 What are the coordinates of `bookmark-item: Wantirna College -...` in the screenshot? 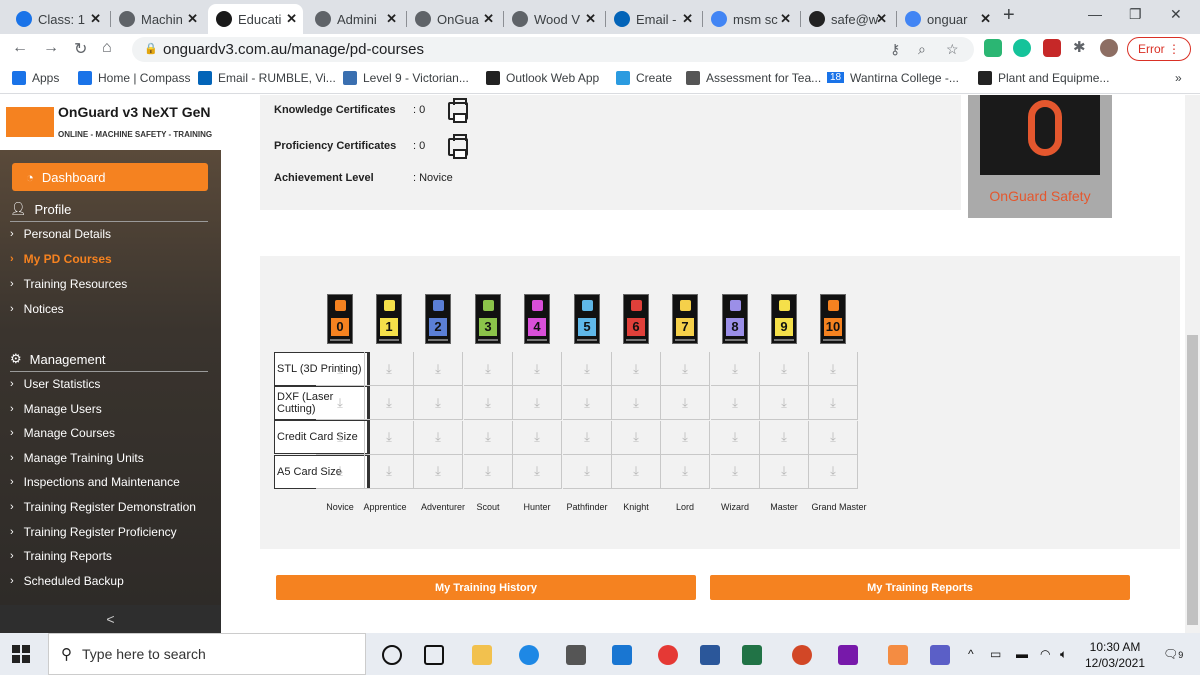 It's located at (904, 78).